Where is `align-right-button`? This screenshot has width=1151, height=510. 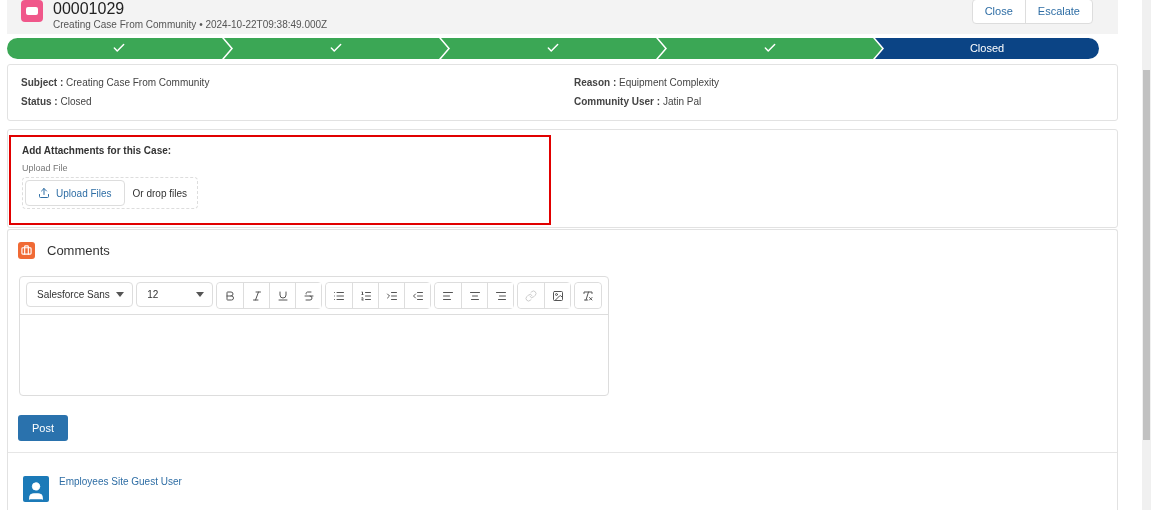 align-right-button is located at coordinates (500, 295).